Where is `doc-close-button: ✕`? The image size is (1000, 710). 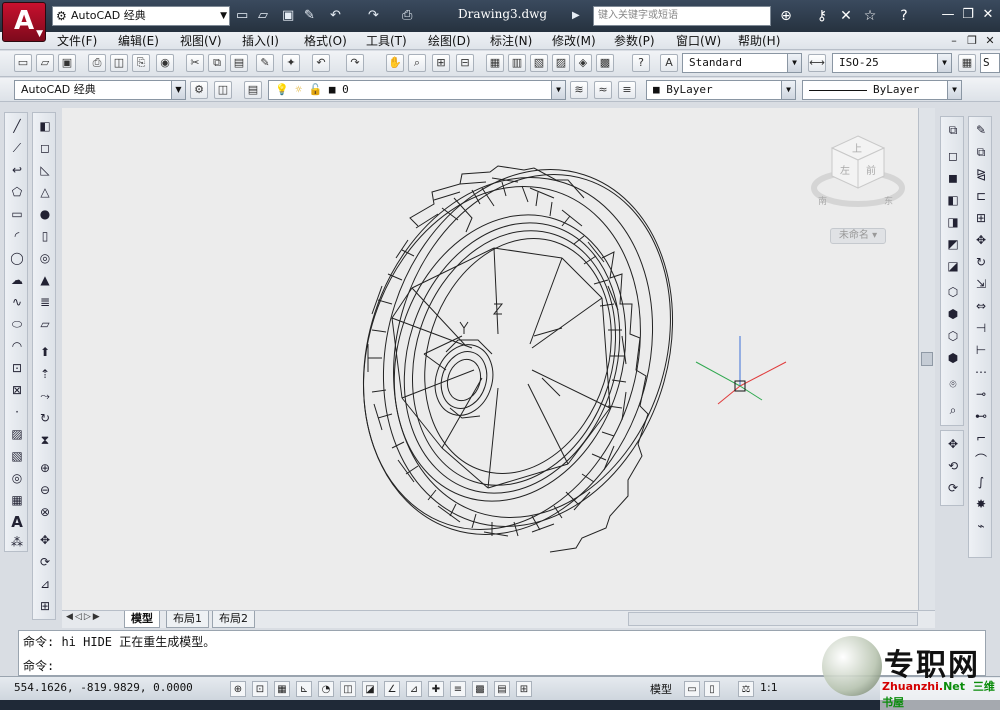 doc-close-button: ✕ is located at coordinates (990, 41).